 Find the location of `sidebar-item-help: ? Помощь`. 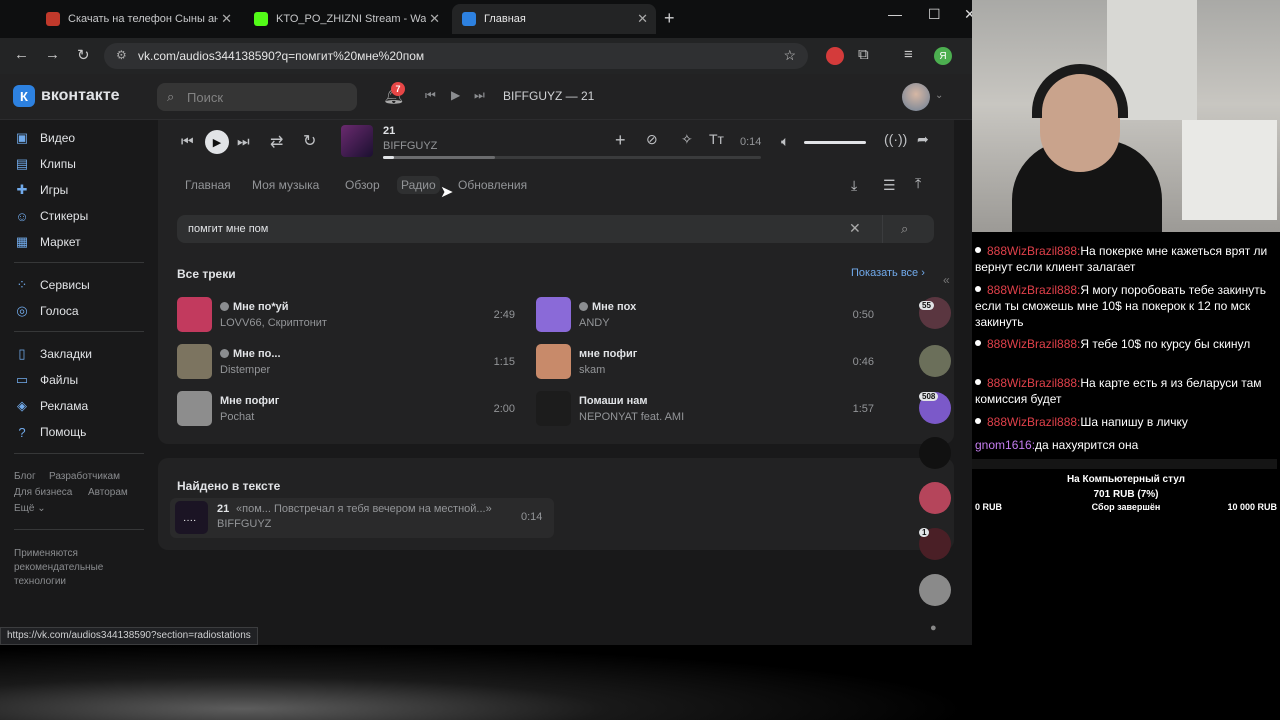

sidebar-item-help: ? Помощь is located at coordinates (50, 432).